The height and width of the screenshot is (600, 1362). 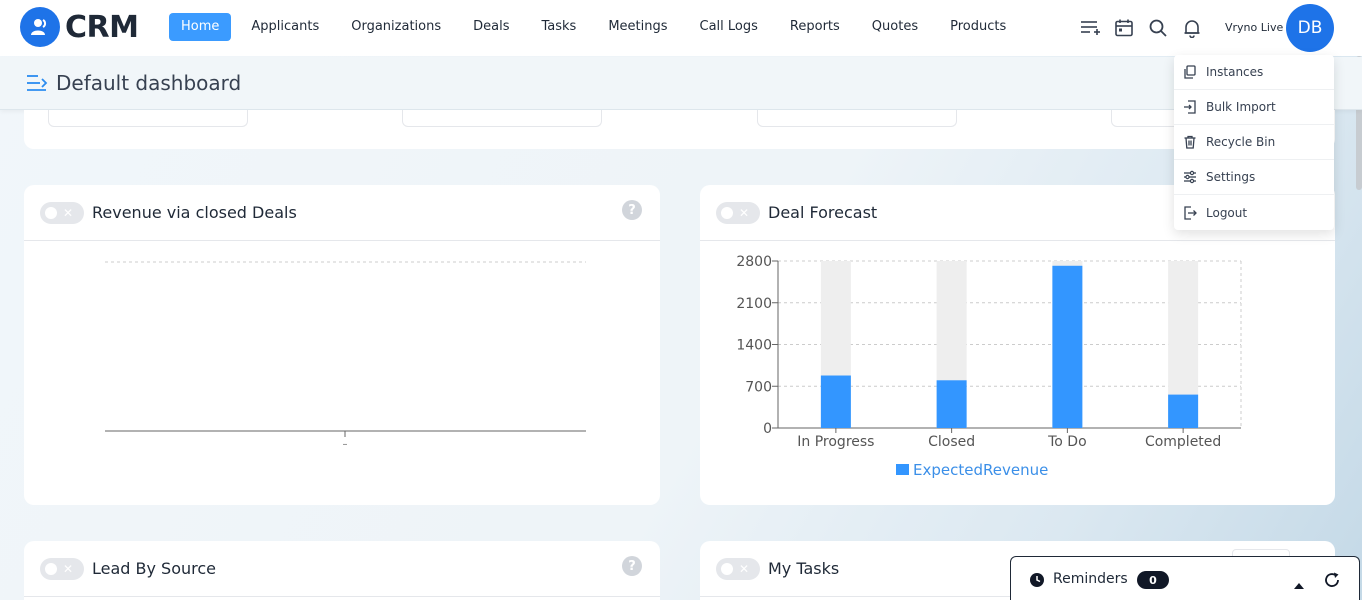 What do you see at coordinates (1153, 580) in the screenshot?
I see `reminders-count-badge: 0` at bounding box center [1153, 580].